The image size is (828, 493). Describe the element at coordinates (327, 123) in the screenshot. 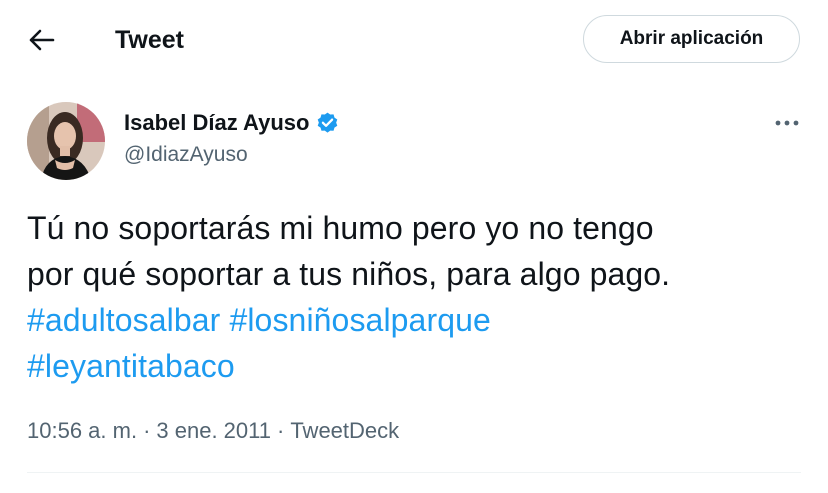

I see `verified-badge-icon` at that location.